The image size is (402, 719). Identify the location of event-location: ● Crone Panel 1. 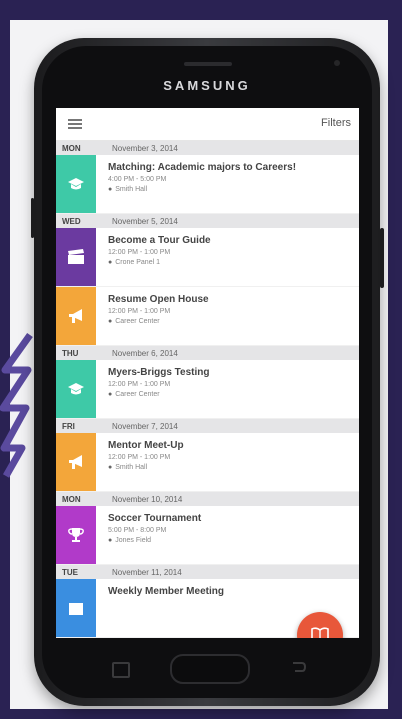
(134, 262).